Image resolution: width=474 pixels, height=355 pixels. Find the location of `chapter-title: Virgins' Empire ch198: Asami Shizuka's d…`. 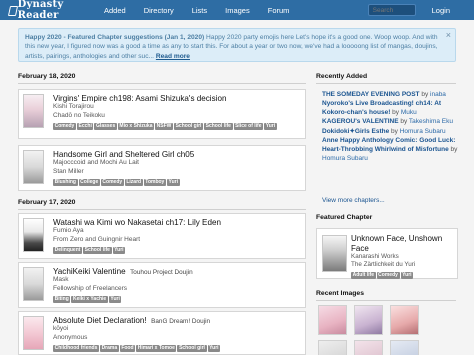

chapter-title: Virgins' Empire ch198: Asami Shizuka's d… is located at coordinates (177, 98).